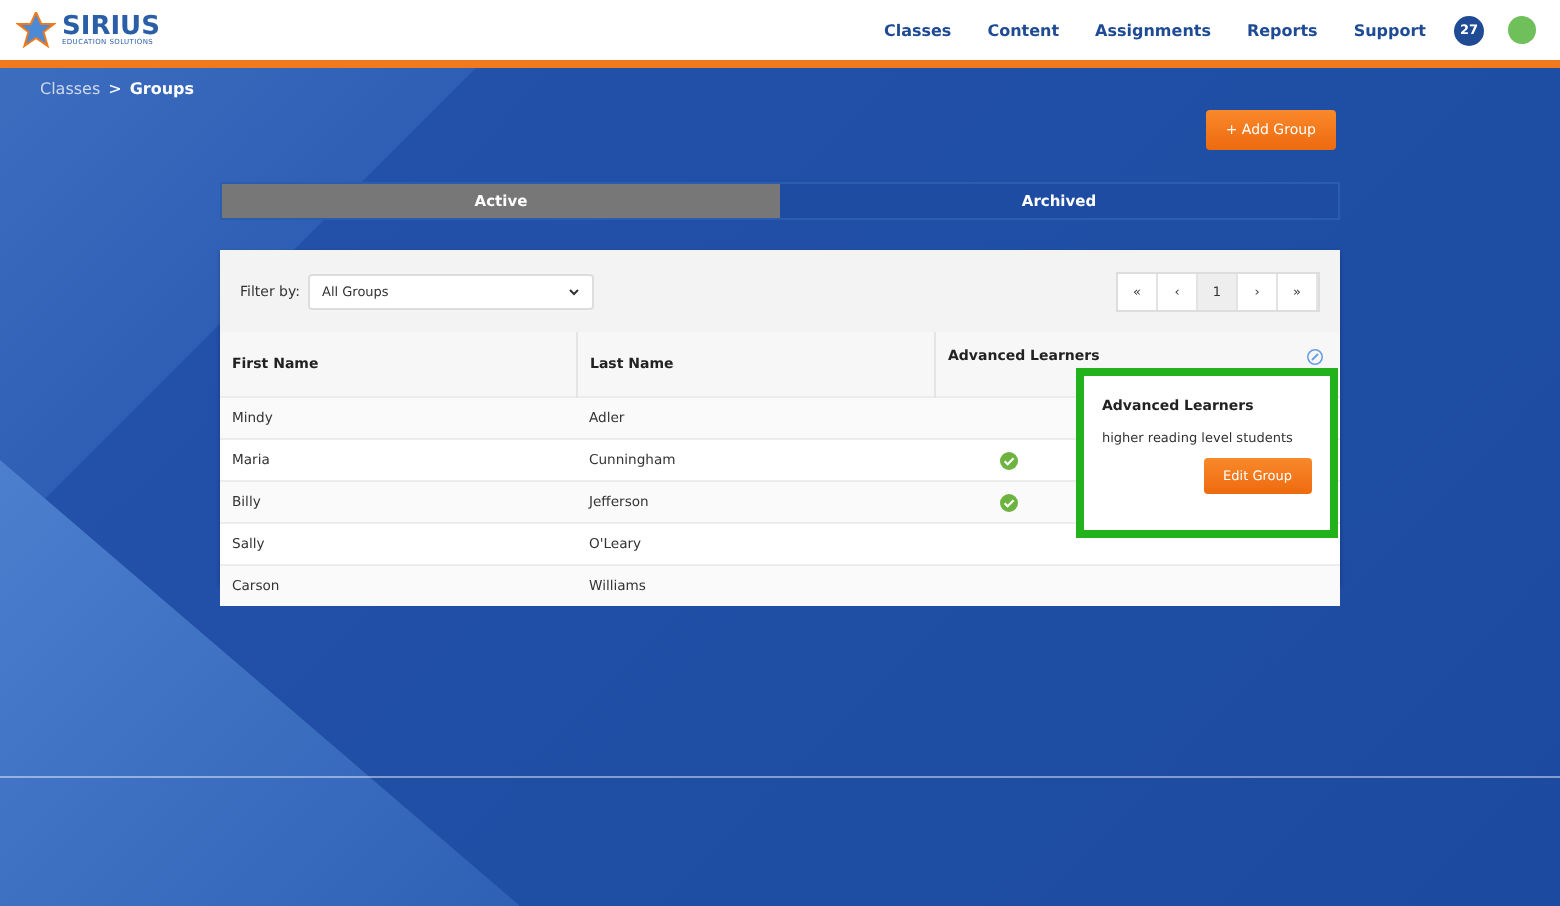 This screenshot has width=1560, height=906. I want to click on nav-link: Assignments, so click(1153, 30).